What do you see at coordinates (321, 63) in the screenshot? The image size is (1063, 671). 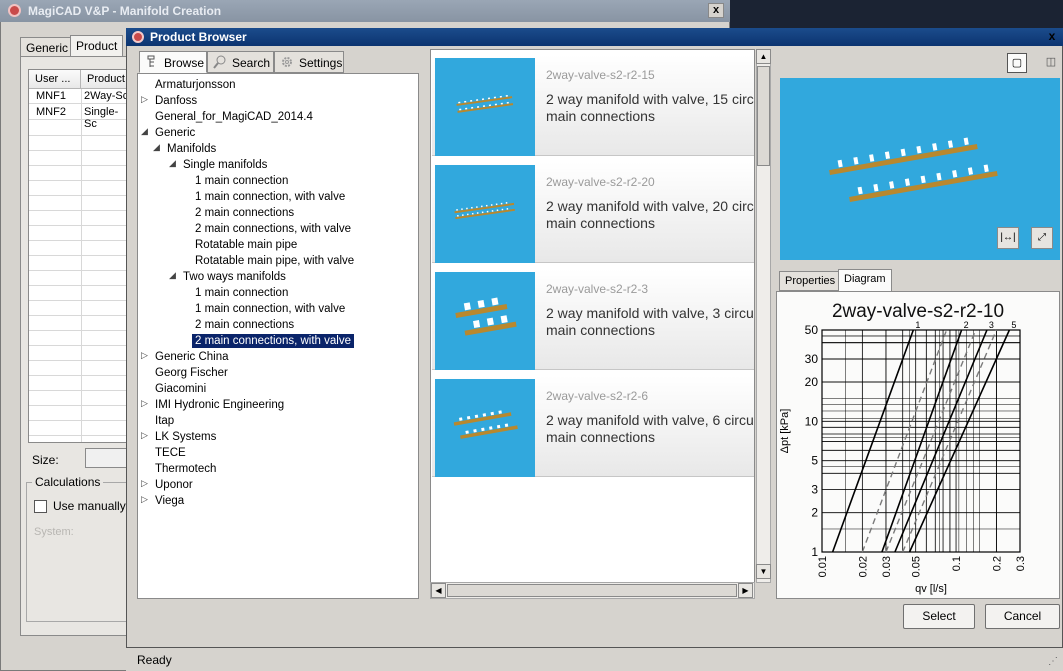 I see `tab-settings-label: Settings` at bounding box center [321, 63].